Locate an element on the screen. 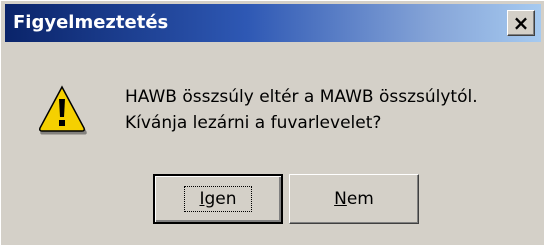 This screenshot has width=544, height=245. close-button: × is located at coordinates (521, 23).